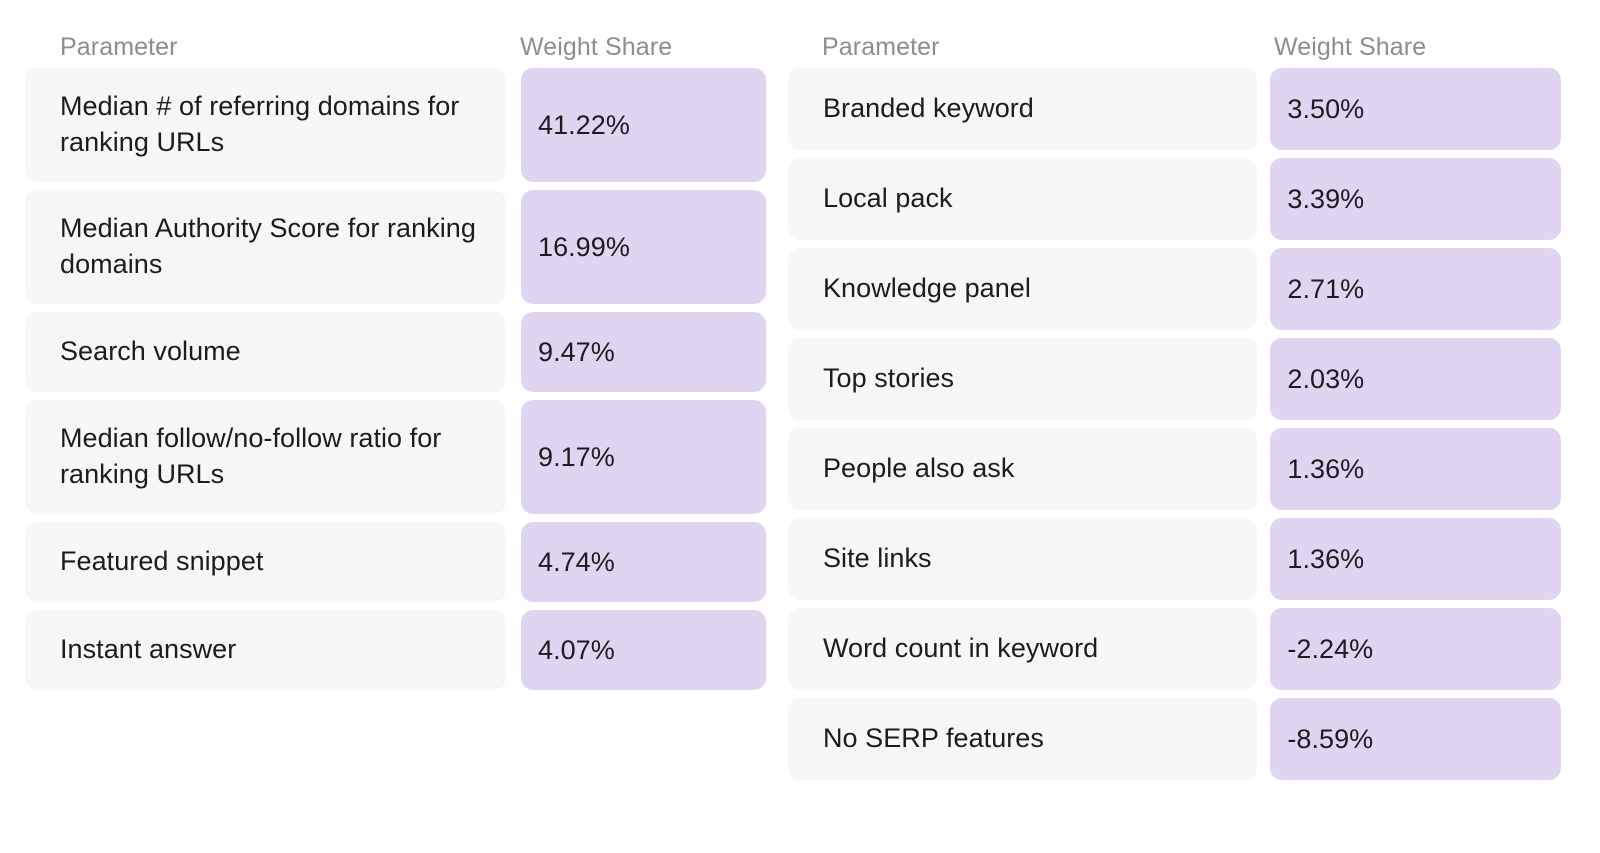 This screenshot has height=853, width=1600. I want to click on weight-share-cell: 2.71%, so click(1415, 289).